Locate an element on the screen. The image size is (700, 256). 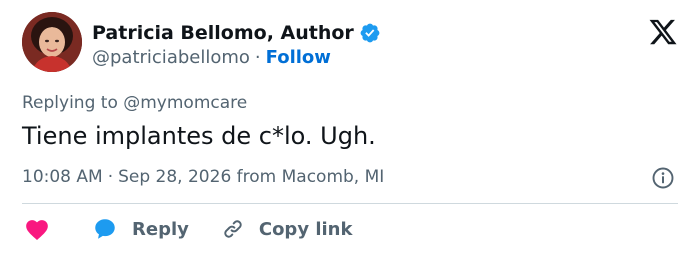
tweet-timestamp-row: 10:08 AM · Sep 28, 2026 from Macomb, MI is located at coordinates (203, 177).